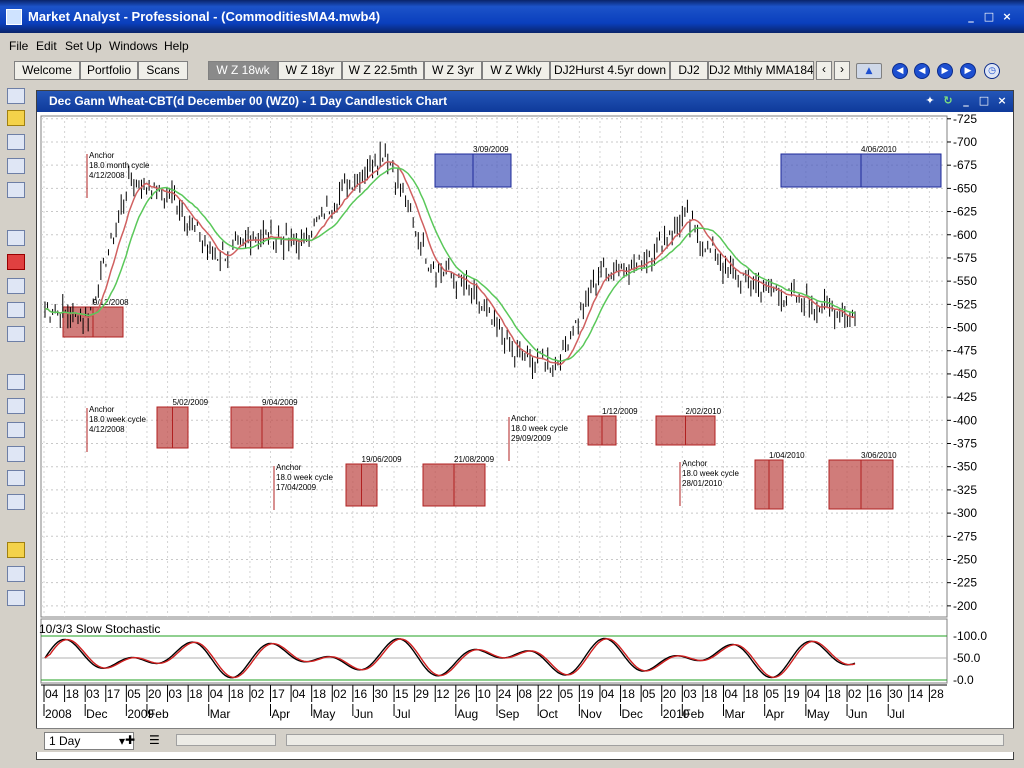  Describe the element at coordinates (704, 411) in the screenshot. I see `cycle-box-label: 2/02/2010` at that location.